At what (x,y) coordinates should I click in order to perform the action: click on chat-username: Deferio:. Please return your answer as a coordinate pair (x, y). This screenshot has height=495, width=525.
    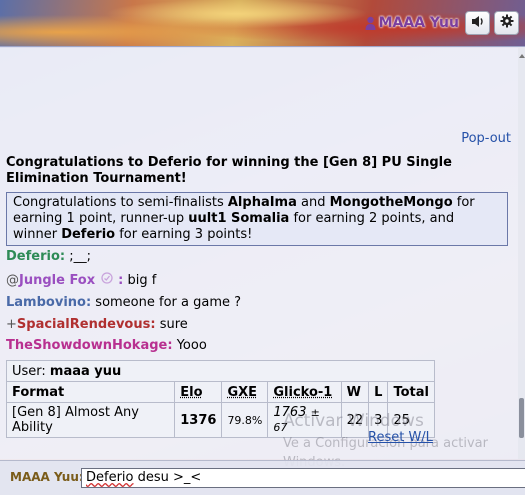
    Looking at the image, I should click on (35, 256).